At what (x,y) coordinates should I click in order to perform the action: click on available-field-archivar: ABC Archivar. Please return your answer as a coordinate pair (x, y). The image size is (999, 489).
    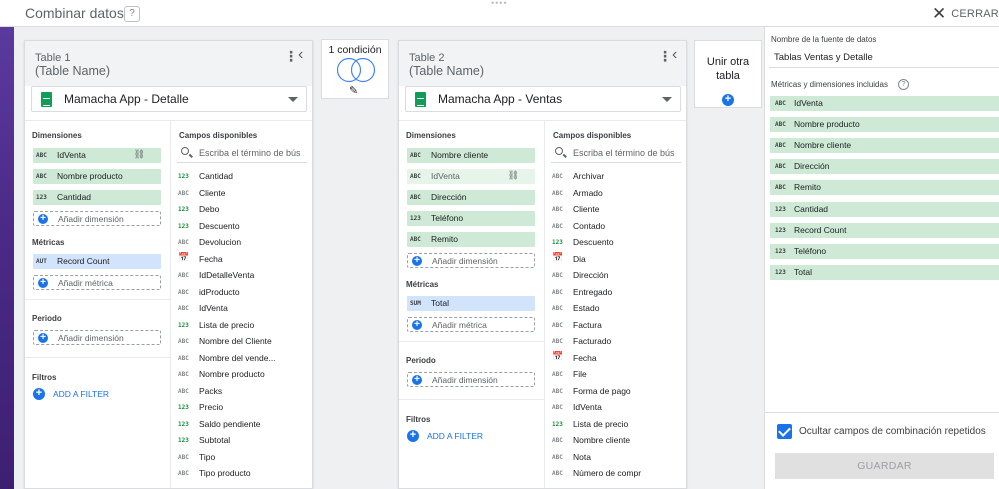
    Looking at the image, I should click on (616, 176).